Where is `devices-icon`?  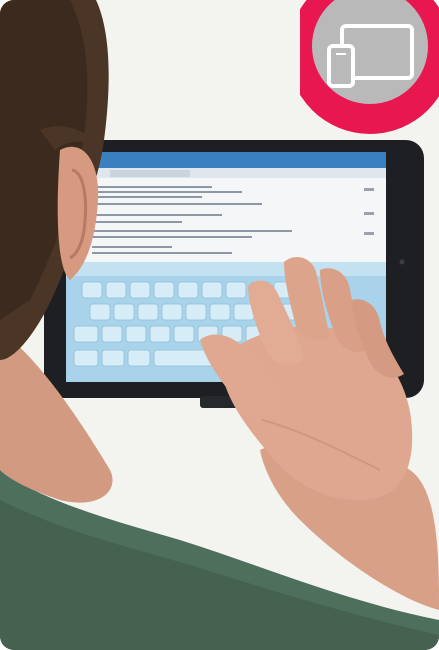
devices-icon is located at coordinates (369, 67).